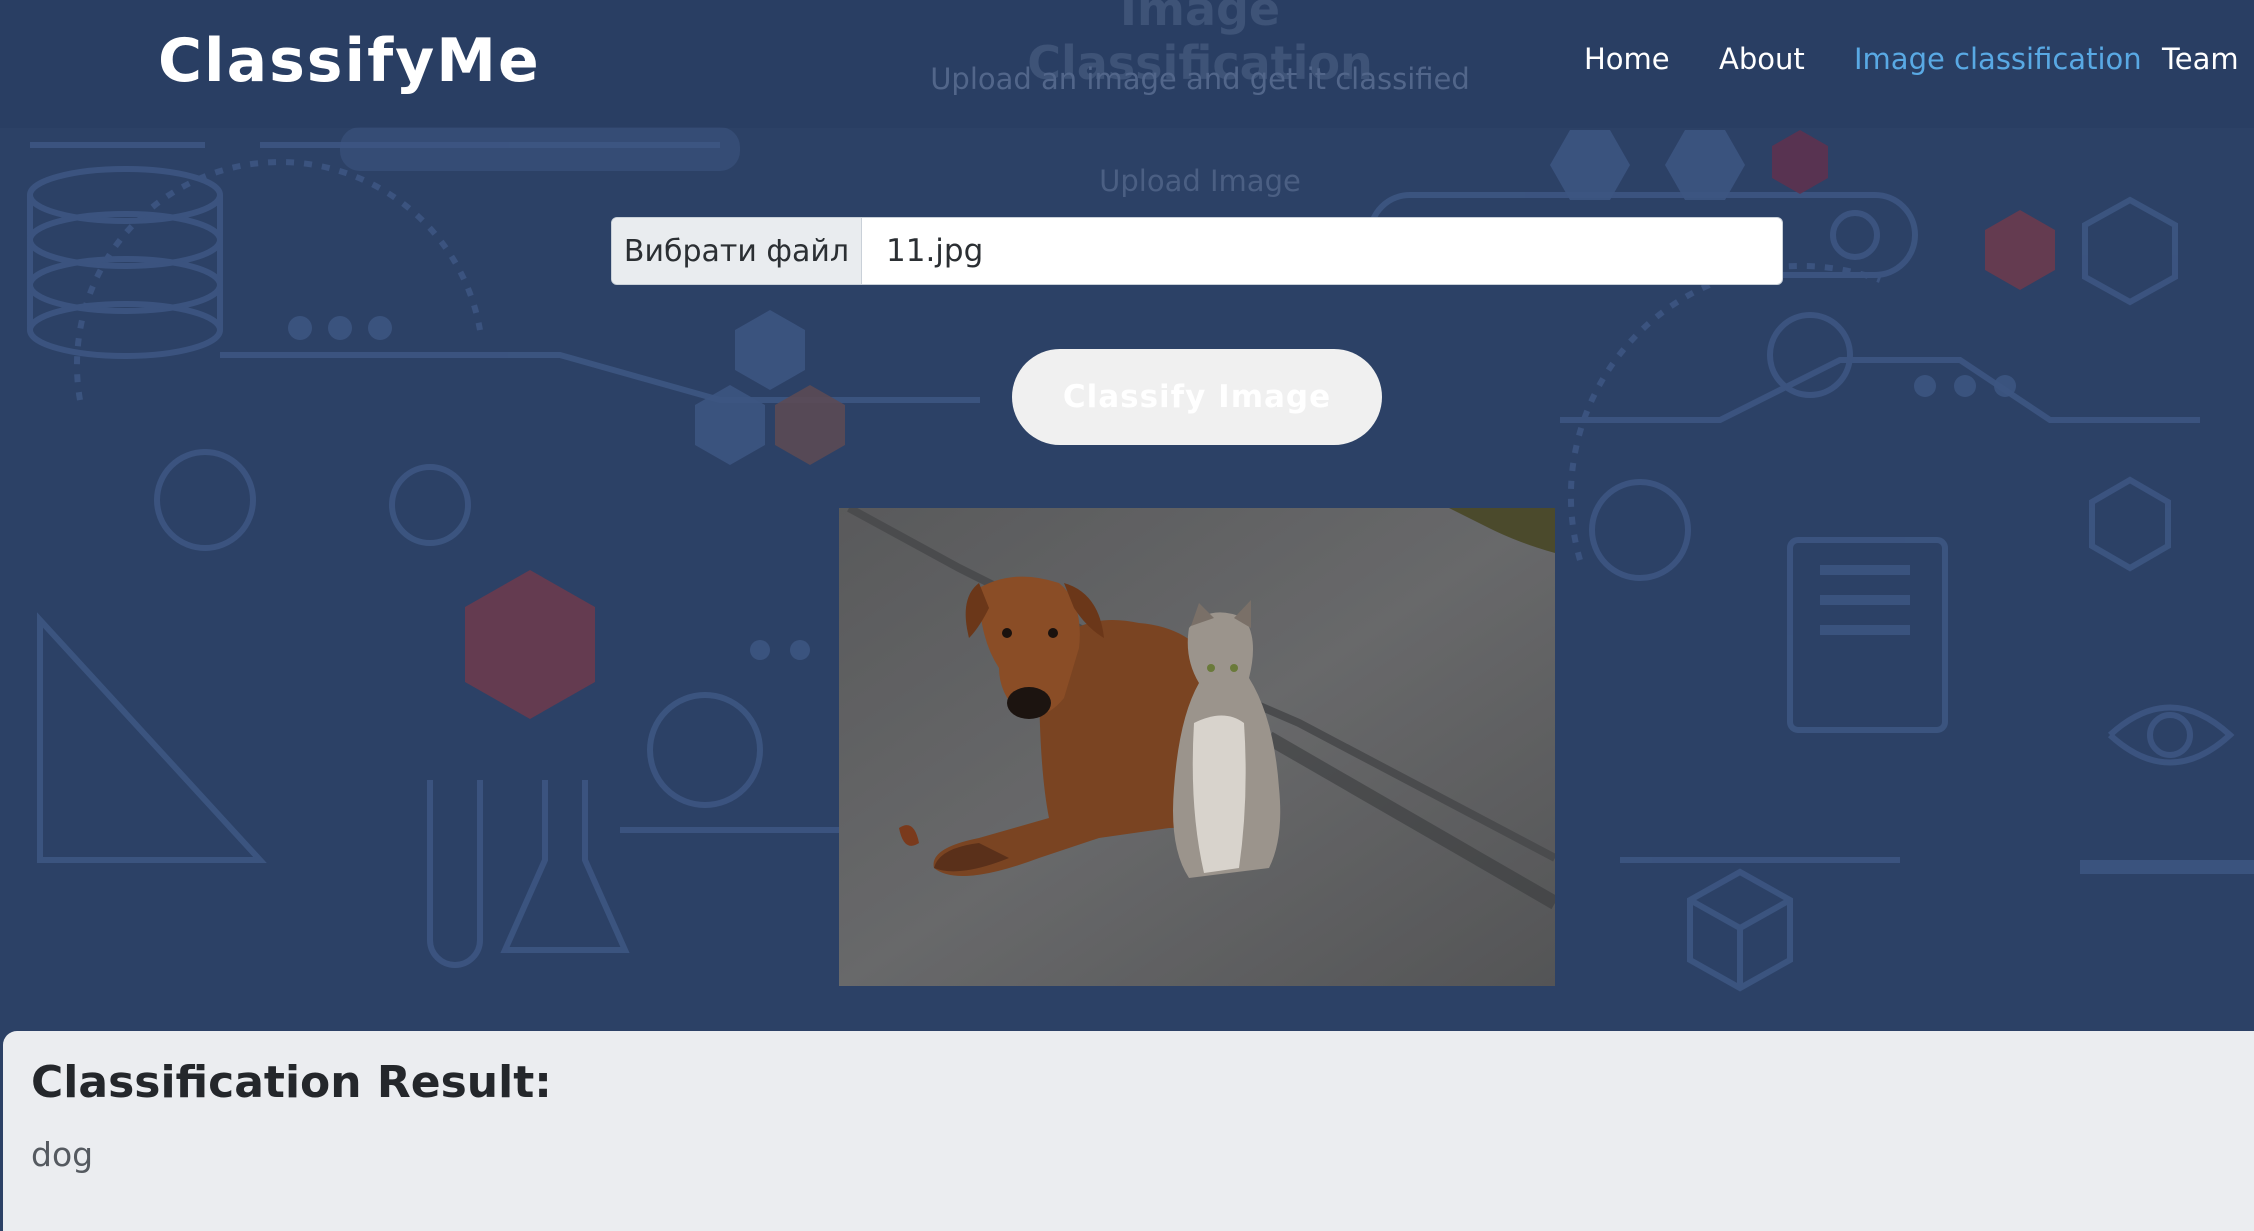  I want to click on nav-about: About, so click(1762, 59).